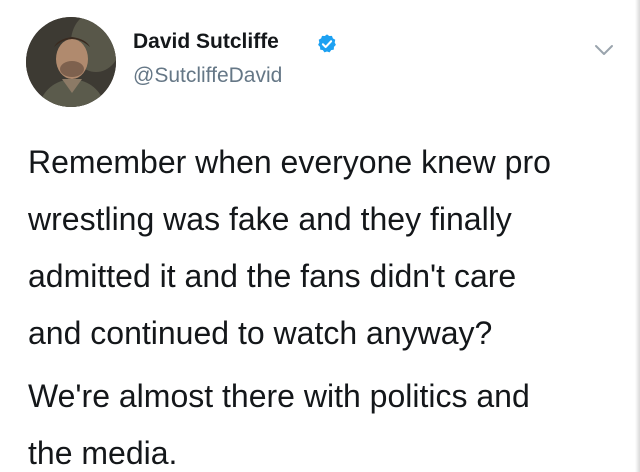  What do you see at coordinates (103, 453) in the screenshot?
I see `tweet-line: the media.` at bounding box center [103, 453].